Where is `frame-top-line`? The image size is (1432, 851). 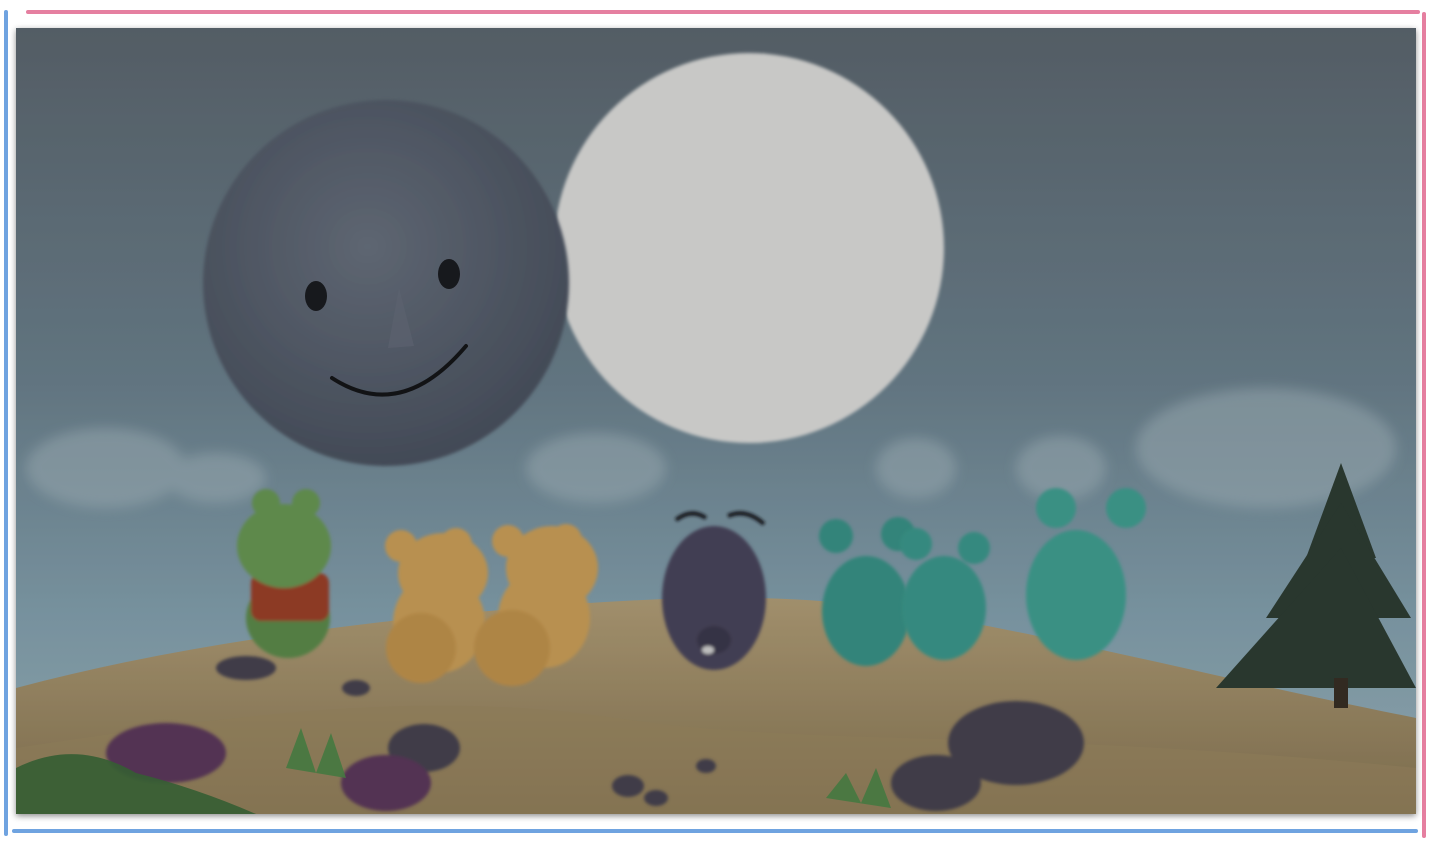 frame-top-line is located at coordinates (723, 12).